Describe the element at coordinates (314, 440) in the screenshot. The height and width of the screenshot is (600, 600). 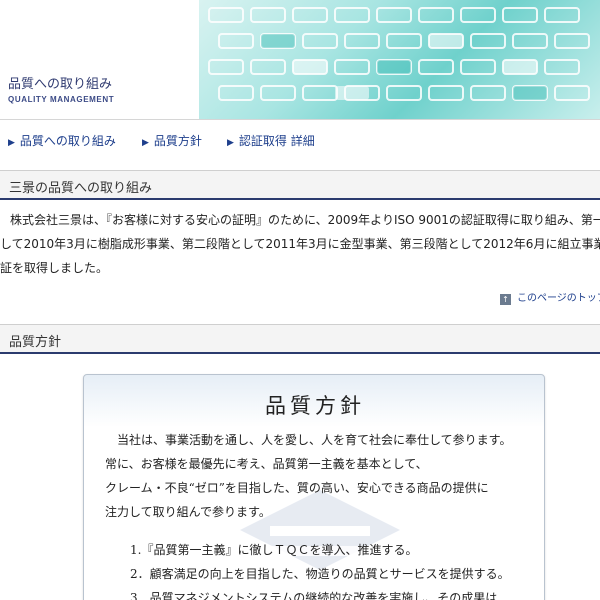
I see `policy-line: 当社は、事業活動を通し、人を愛し、人を育て社会に奉仕して参ります。` at that location.